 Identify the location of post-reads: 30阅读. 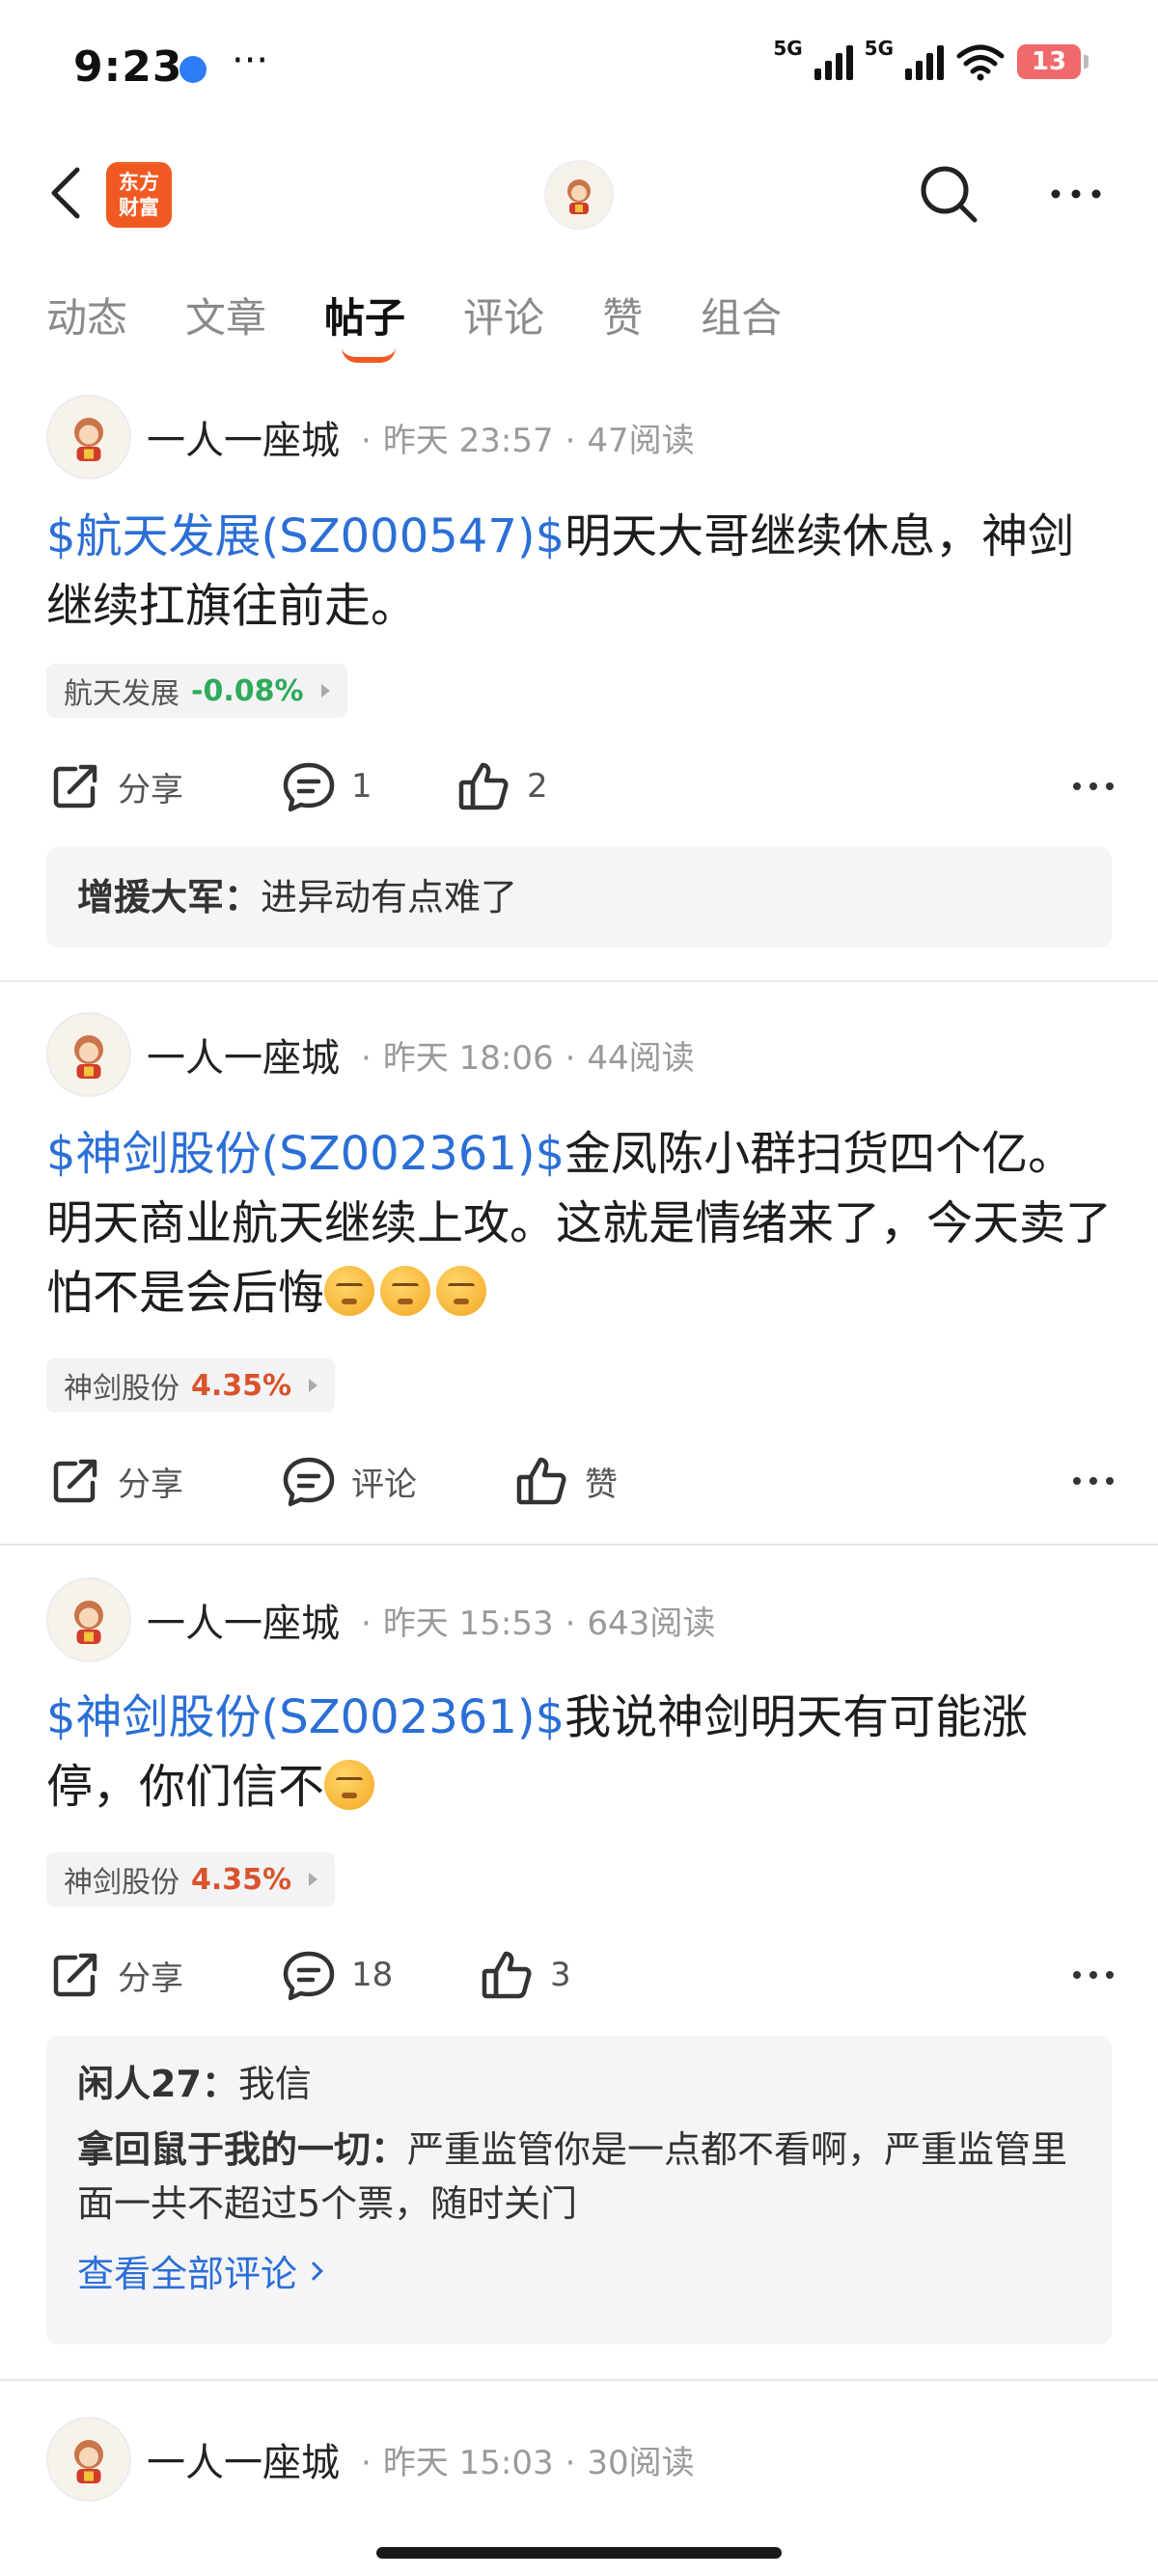
(641, 2462).